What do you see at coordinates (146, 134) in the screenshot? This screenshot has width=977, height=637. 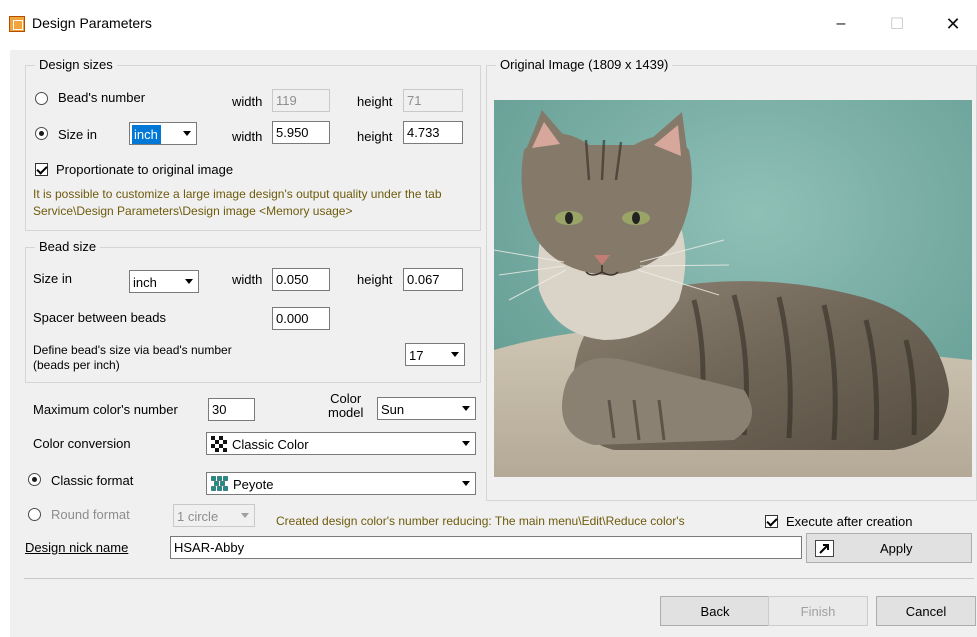 I see `size-unit-value: inch` at bounding box center [146, 134].